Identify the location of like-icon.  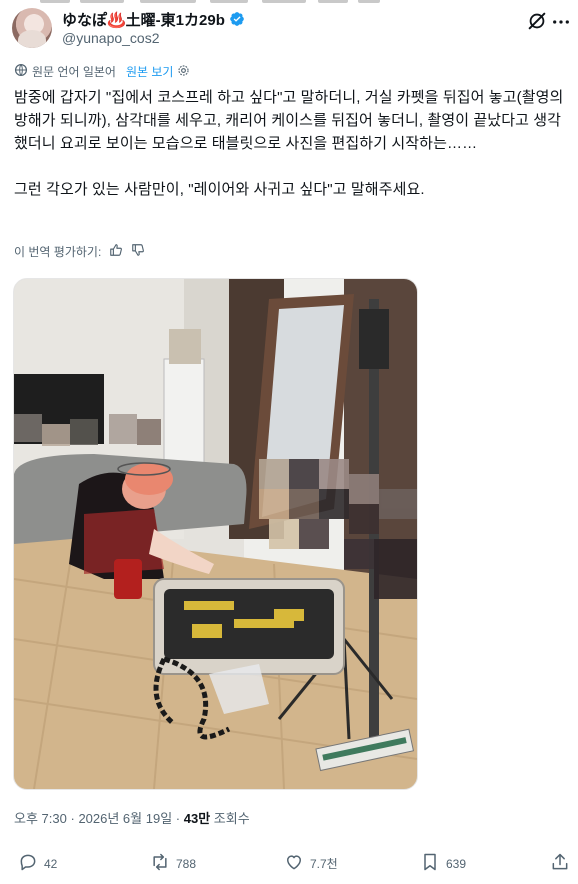
(294, 863).